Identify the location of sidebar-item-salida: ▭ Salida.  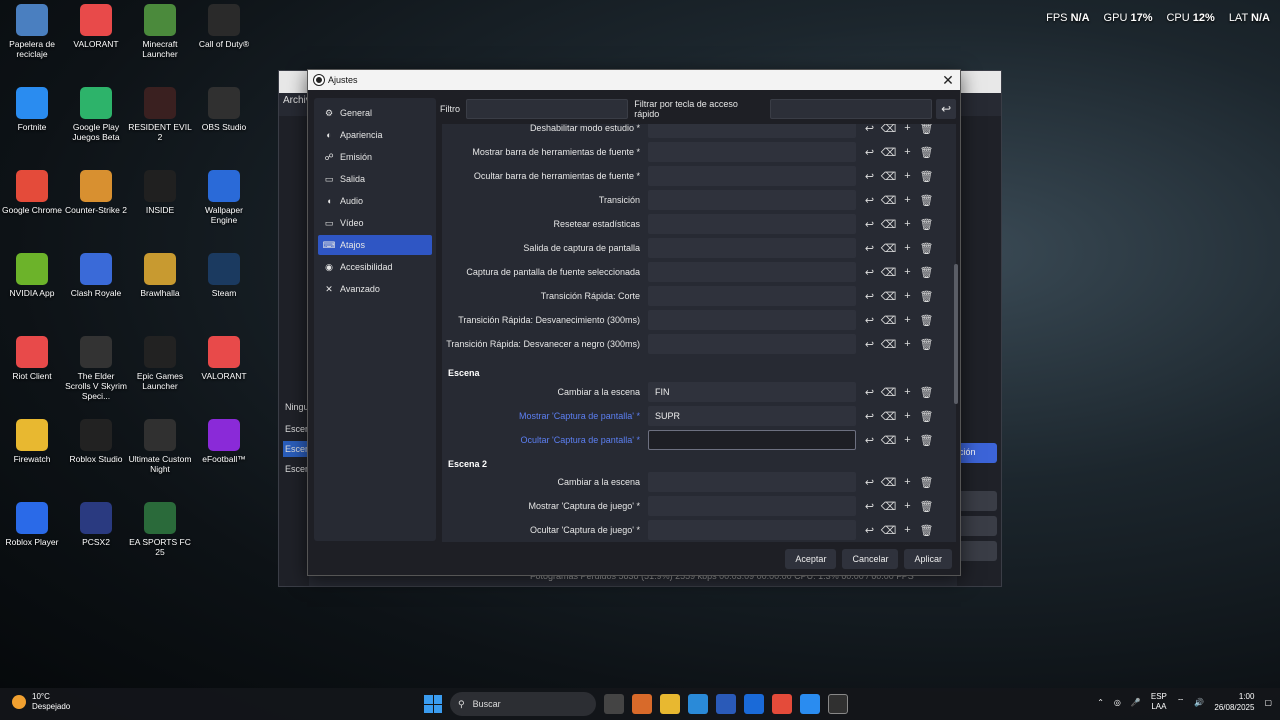
(375, 179).